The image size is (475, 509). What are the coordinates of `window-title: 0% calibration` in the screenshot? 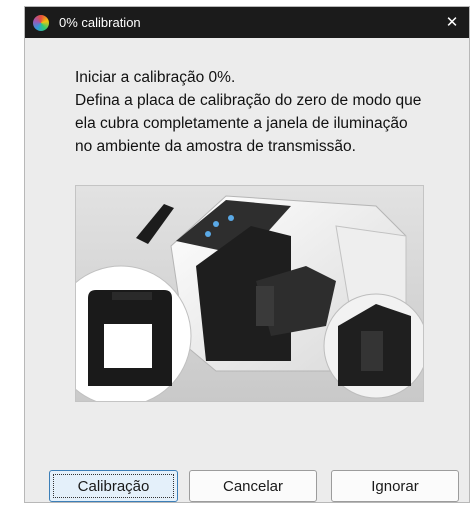 It's located at (100, 22).